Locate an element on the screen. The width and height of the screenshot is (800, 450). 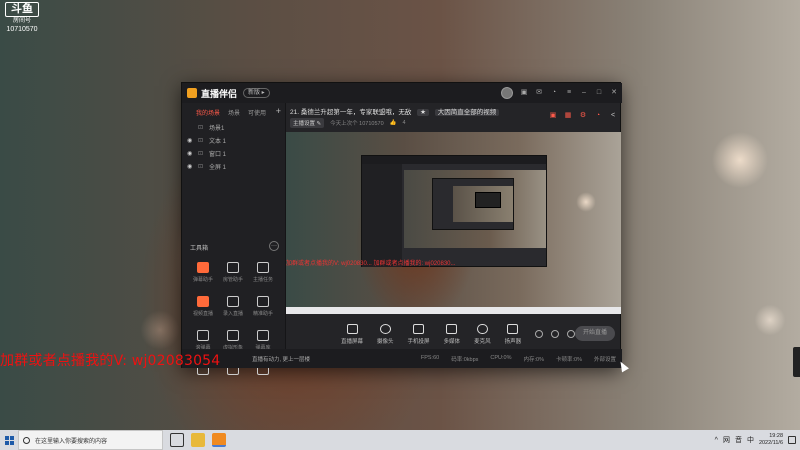
folder-icon is located at coordinates (198, 440).